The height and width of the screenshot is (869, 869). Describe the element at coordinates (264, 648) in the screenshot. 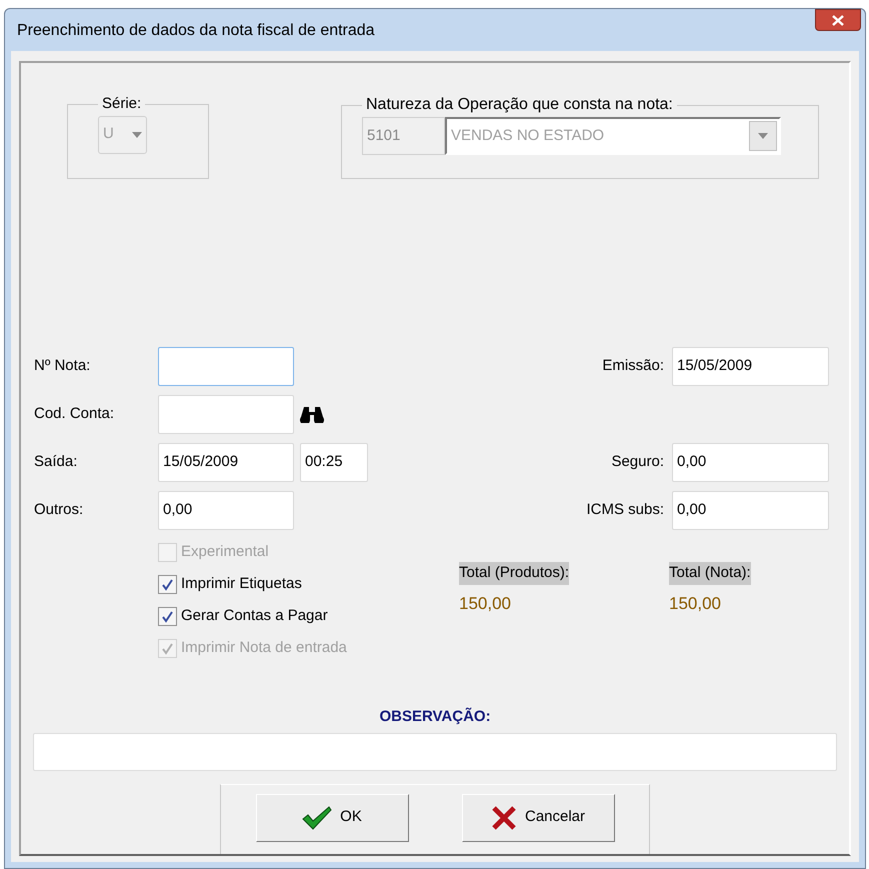

I see `checkbox-label: Imprimir Nota de entrada` at that location.